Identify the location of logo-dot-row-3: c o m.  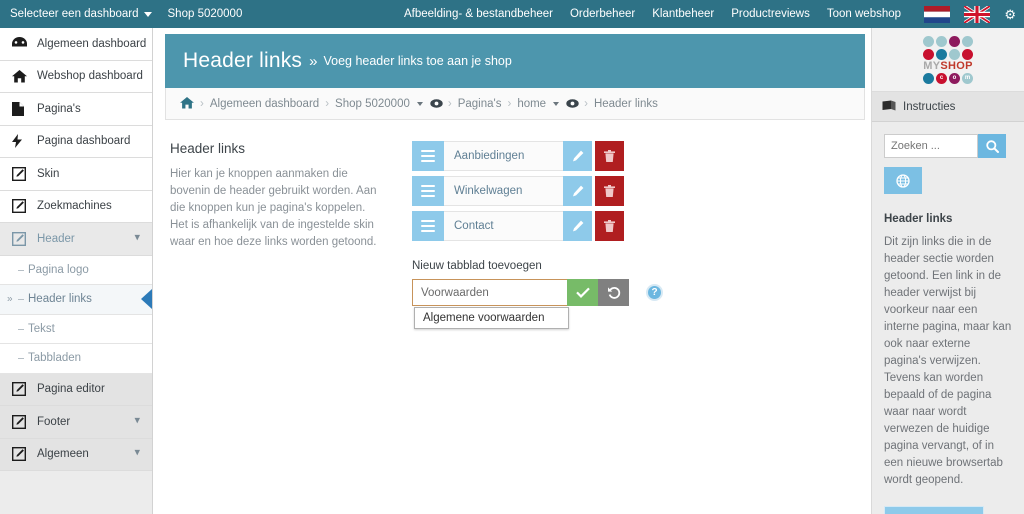
(948, 78).